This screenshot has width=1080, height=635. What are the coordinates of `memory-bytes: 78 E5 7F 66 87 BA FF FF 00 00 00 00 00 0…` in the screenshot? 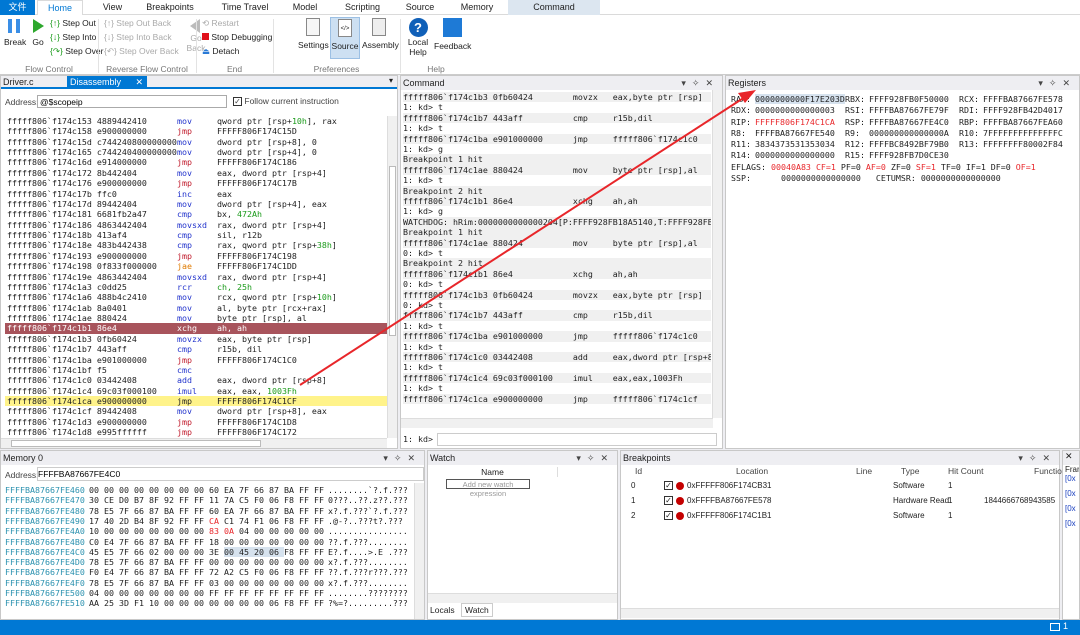 It's located at (206, 562).